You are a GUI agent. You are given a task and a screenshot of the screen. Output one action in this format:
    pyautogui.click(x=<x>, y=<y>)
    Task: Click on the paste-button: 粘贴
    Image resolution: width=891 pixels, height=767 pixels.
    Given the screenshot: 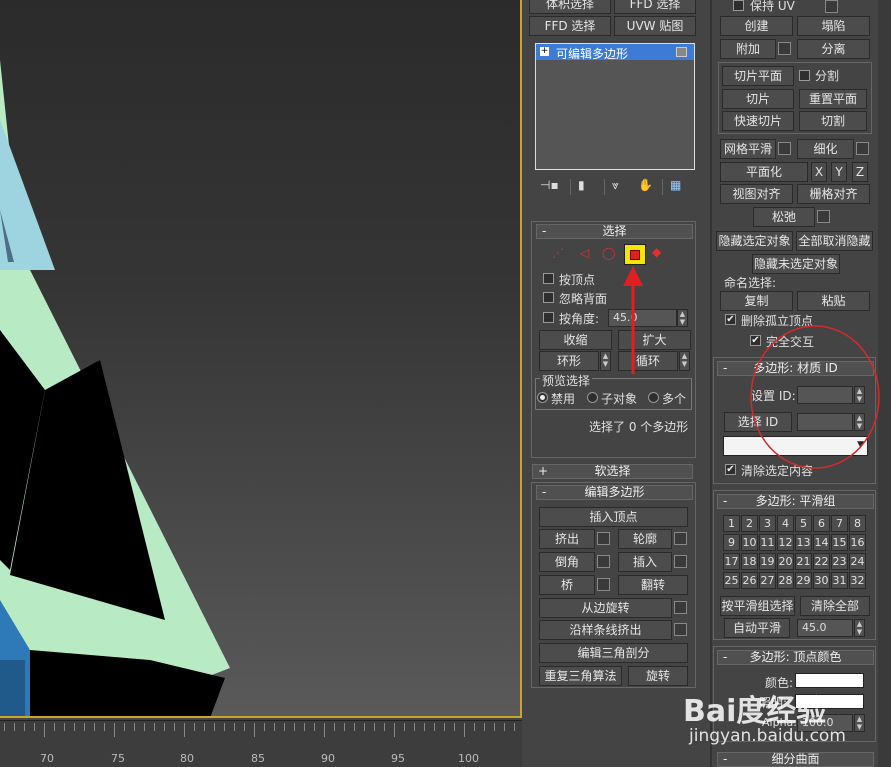 What is the action you would take?
    pyautogui.click(x=833, y=301)
    